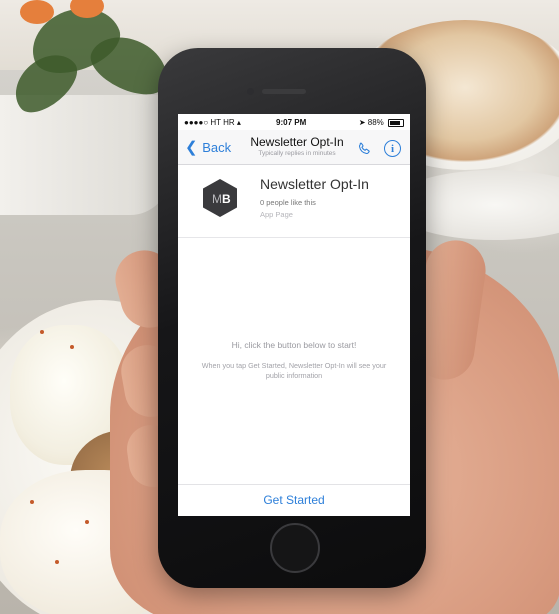 Image resolution: width=559 pixels, height=614 pixels. Describe the element at coordinates (396, 122) in the screenshot. I see `battery-icon` at that location.